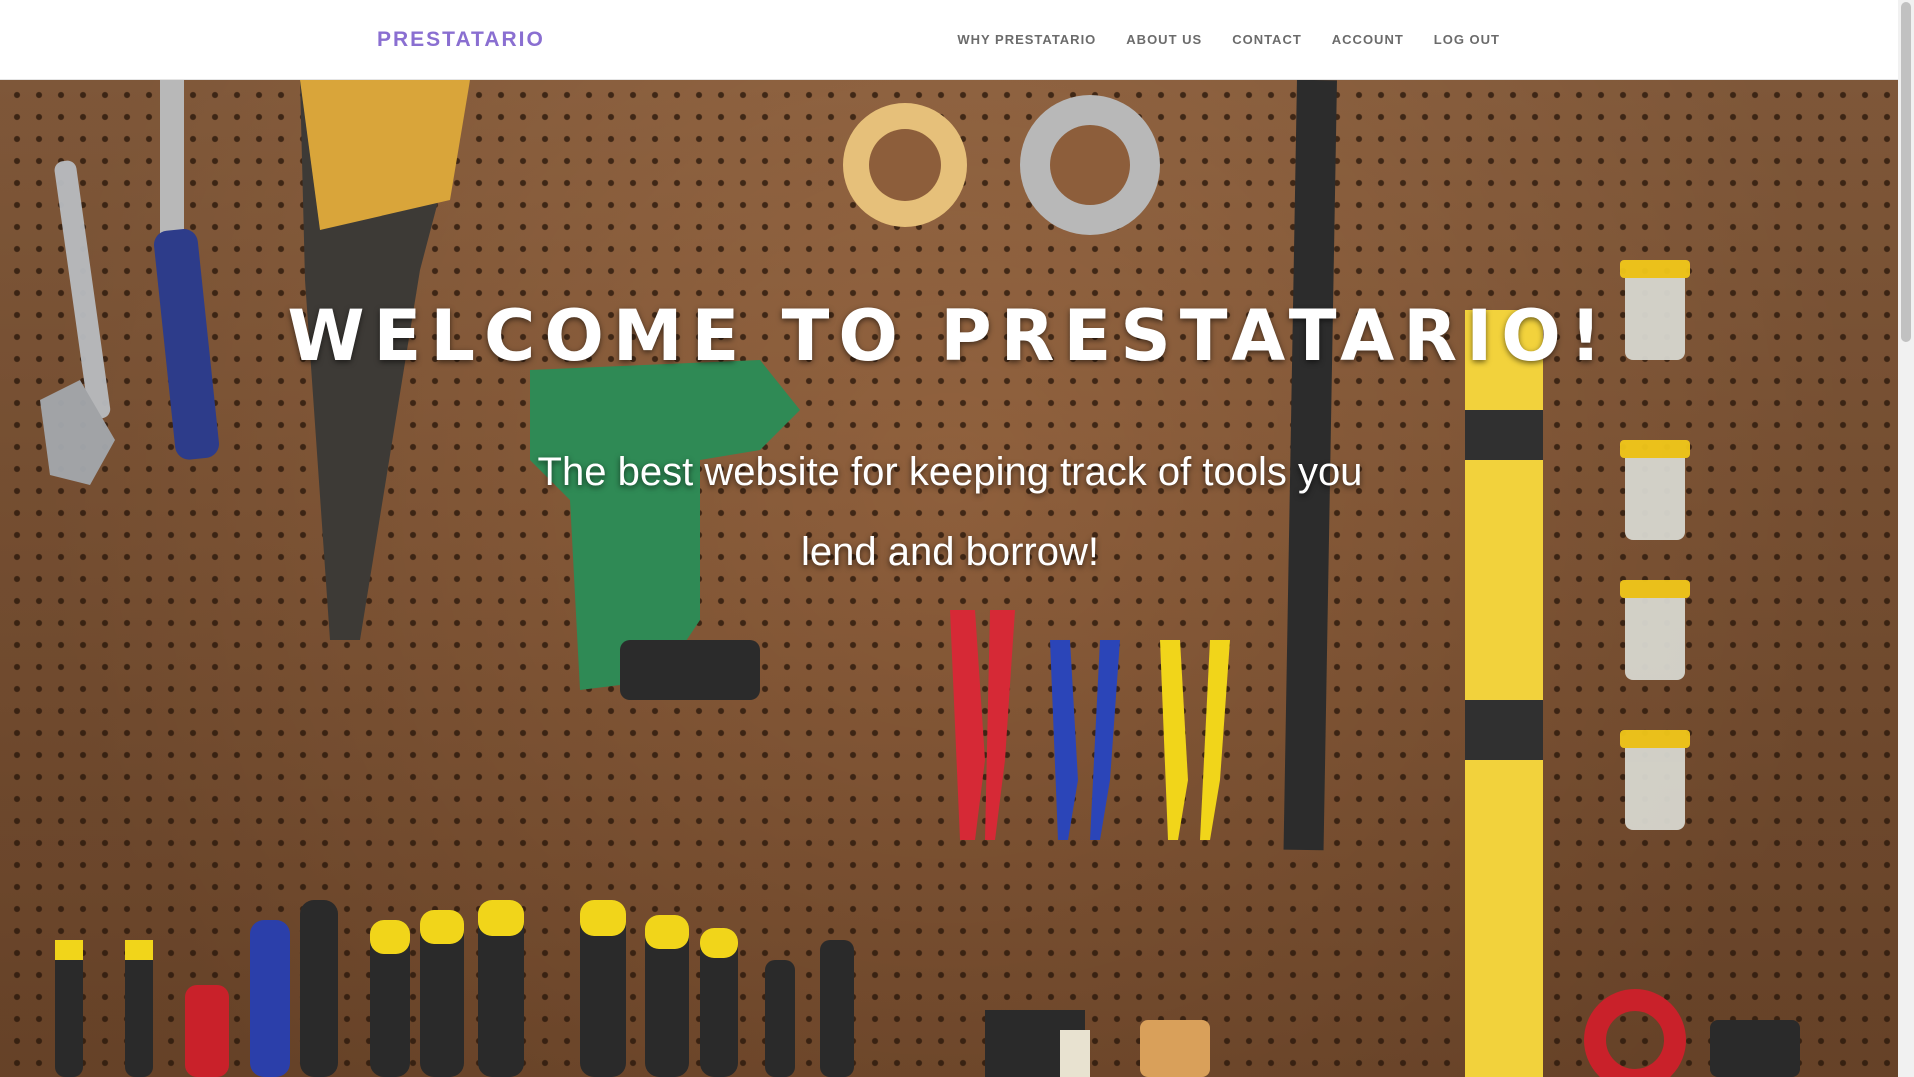 Image resolution: width=1914 pixels, height=1077 pixels. Describe the element at coordinates (1504, 693) in the screenshot. I see `level-image` at that location.